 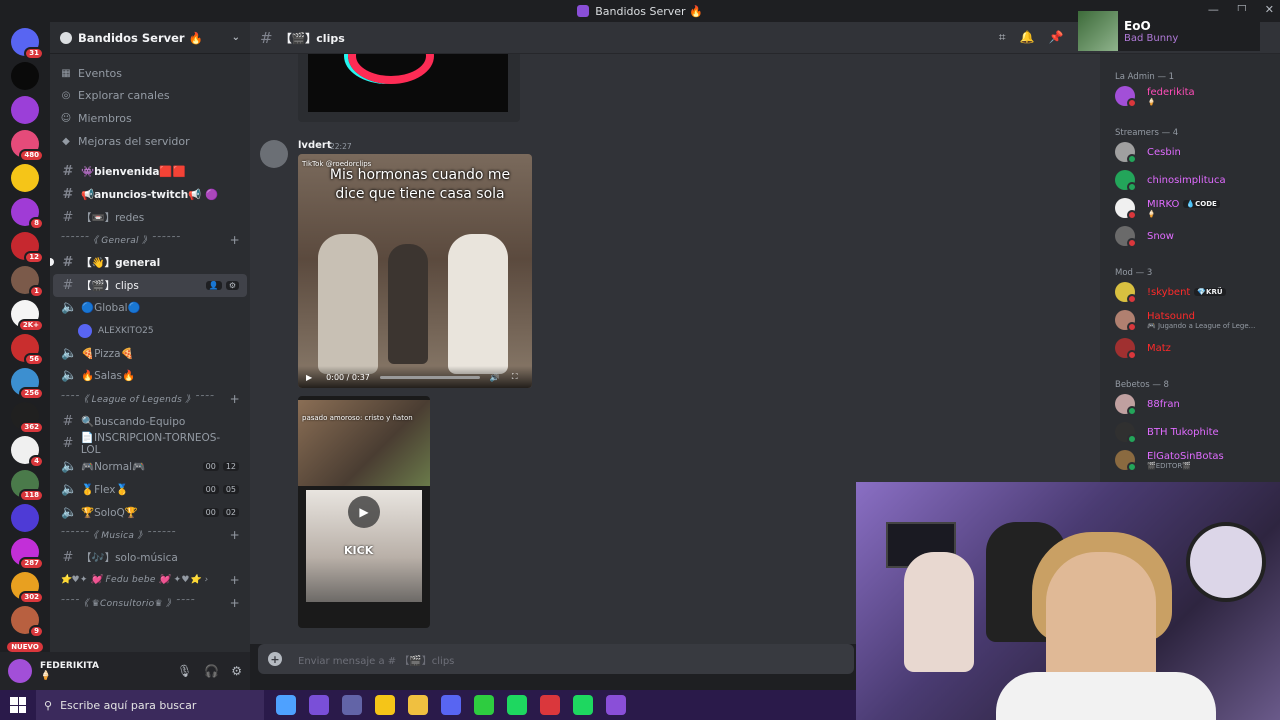 I want to click on member-name: !skybent, so click(x=1169, y=292).